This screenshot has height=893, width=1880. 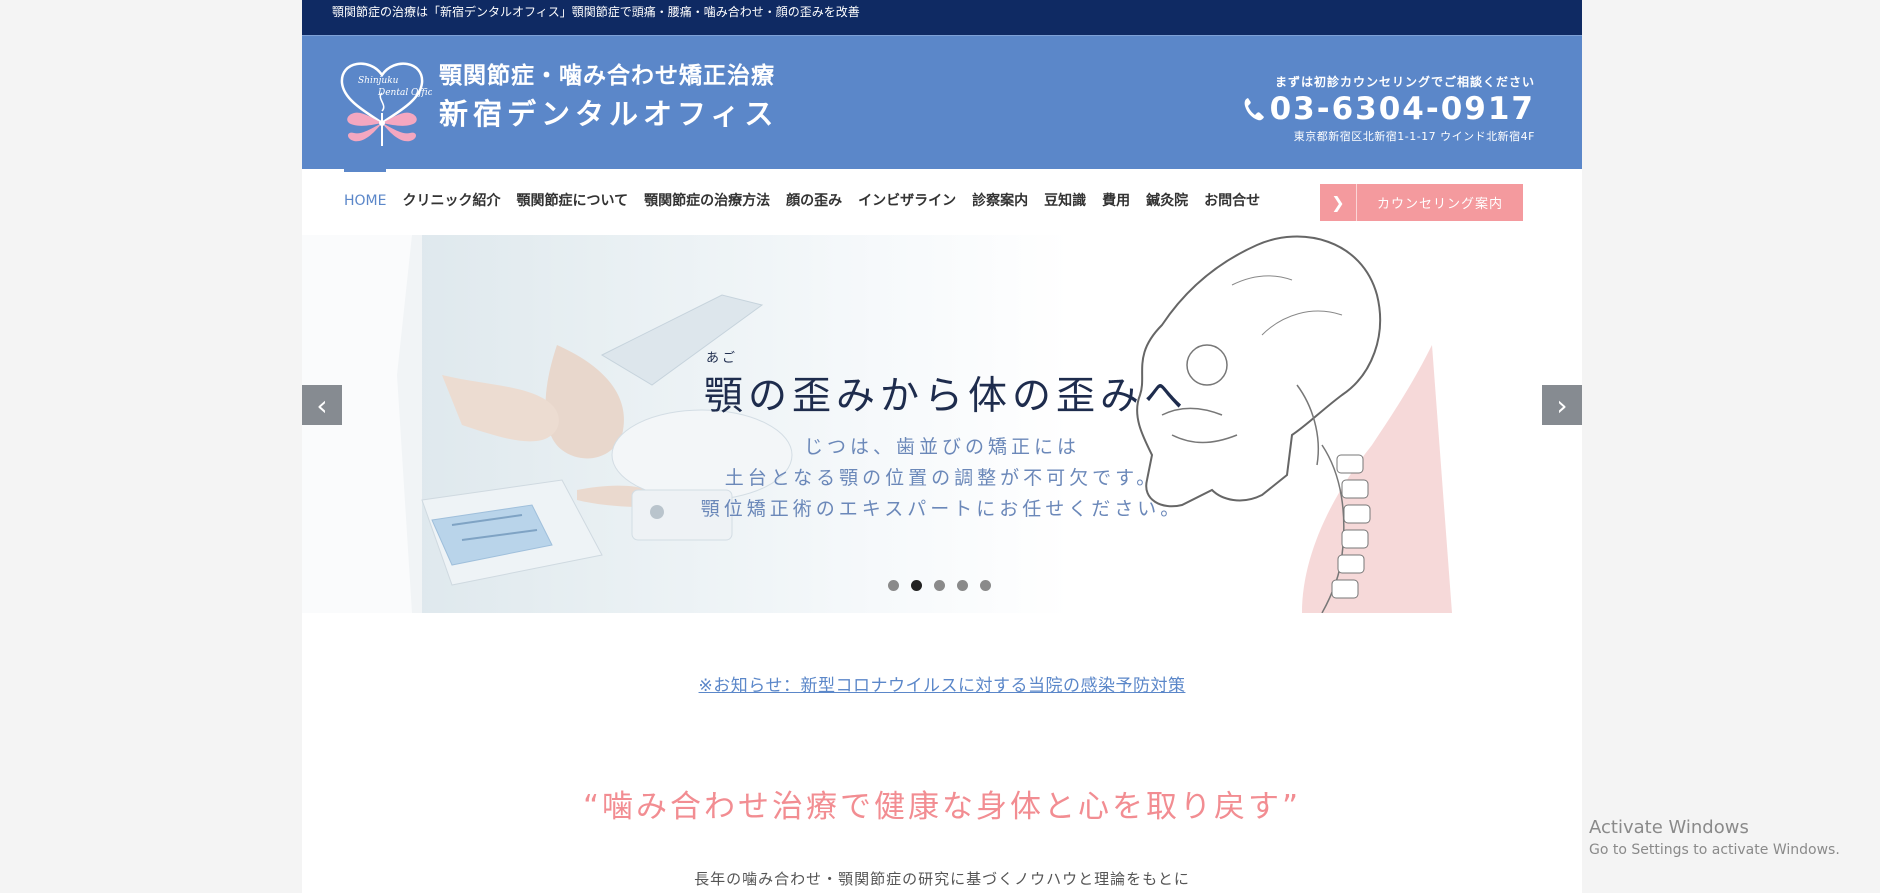 I want to click on nav-item-contact: お問合せ, so click(x=1232, y=201).